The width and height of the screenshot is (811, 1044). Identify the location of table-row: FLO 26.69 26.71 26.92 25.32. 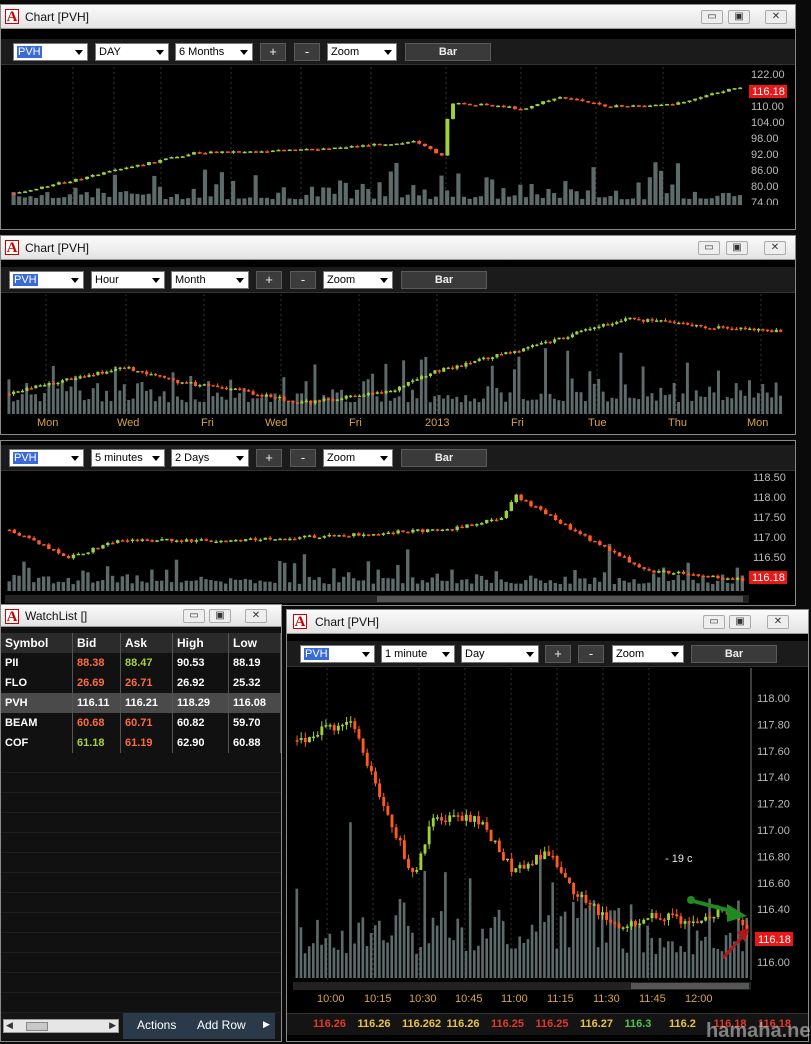
(141, 683).